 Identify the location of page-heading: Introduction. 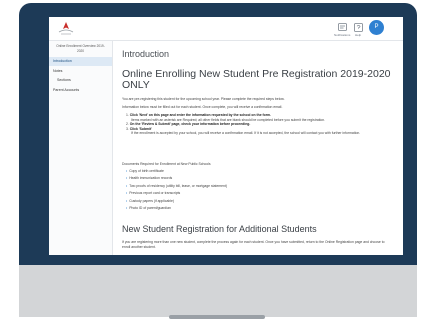
(146, 54).